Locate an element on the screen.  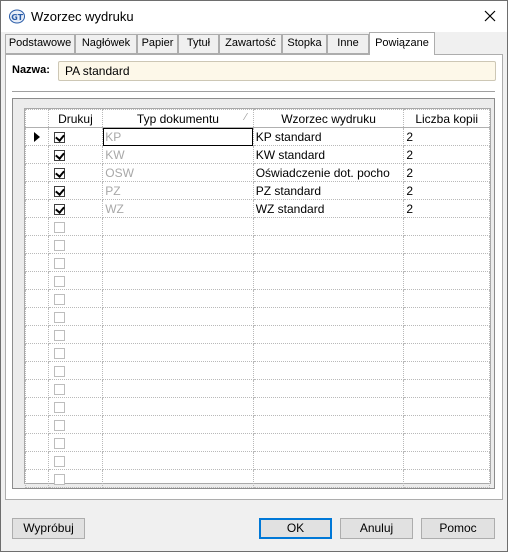
tab-podstawowe: Podstawowe is located at coordinates (40, 44).